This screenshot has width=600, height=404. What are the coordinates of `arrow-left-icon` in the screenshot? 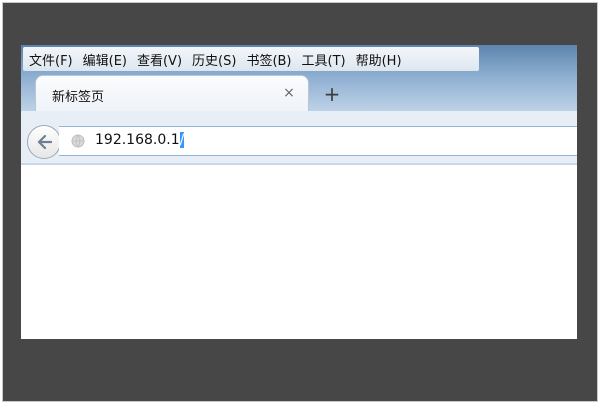 It's located at (44, 142).